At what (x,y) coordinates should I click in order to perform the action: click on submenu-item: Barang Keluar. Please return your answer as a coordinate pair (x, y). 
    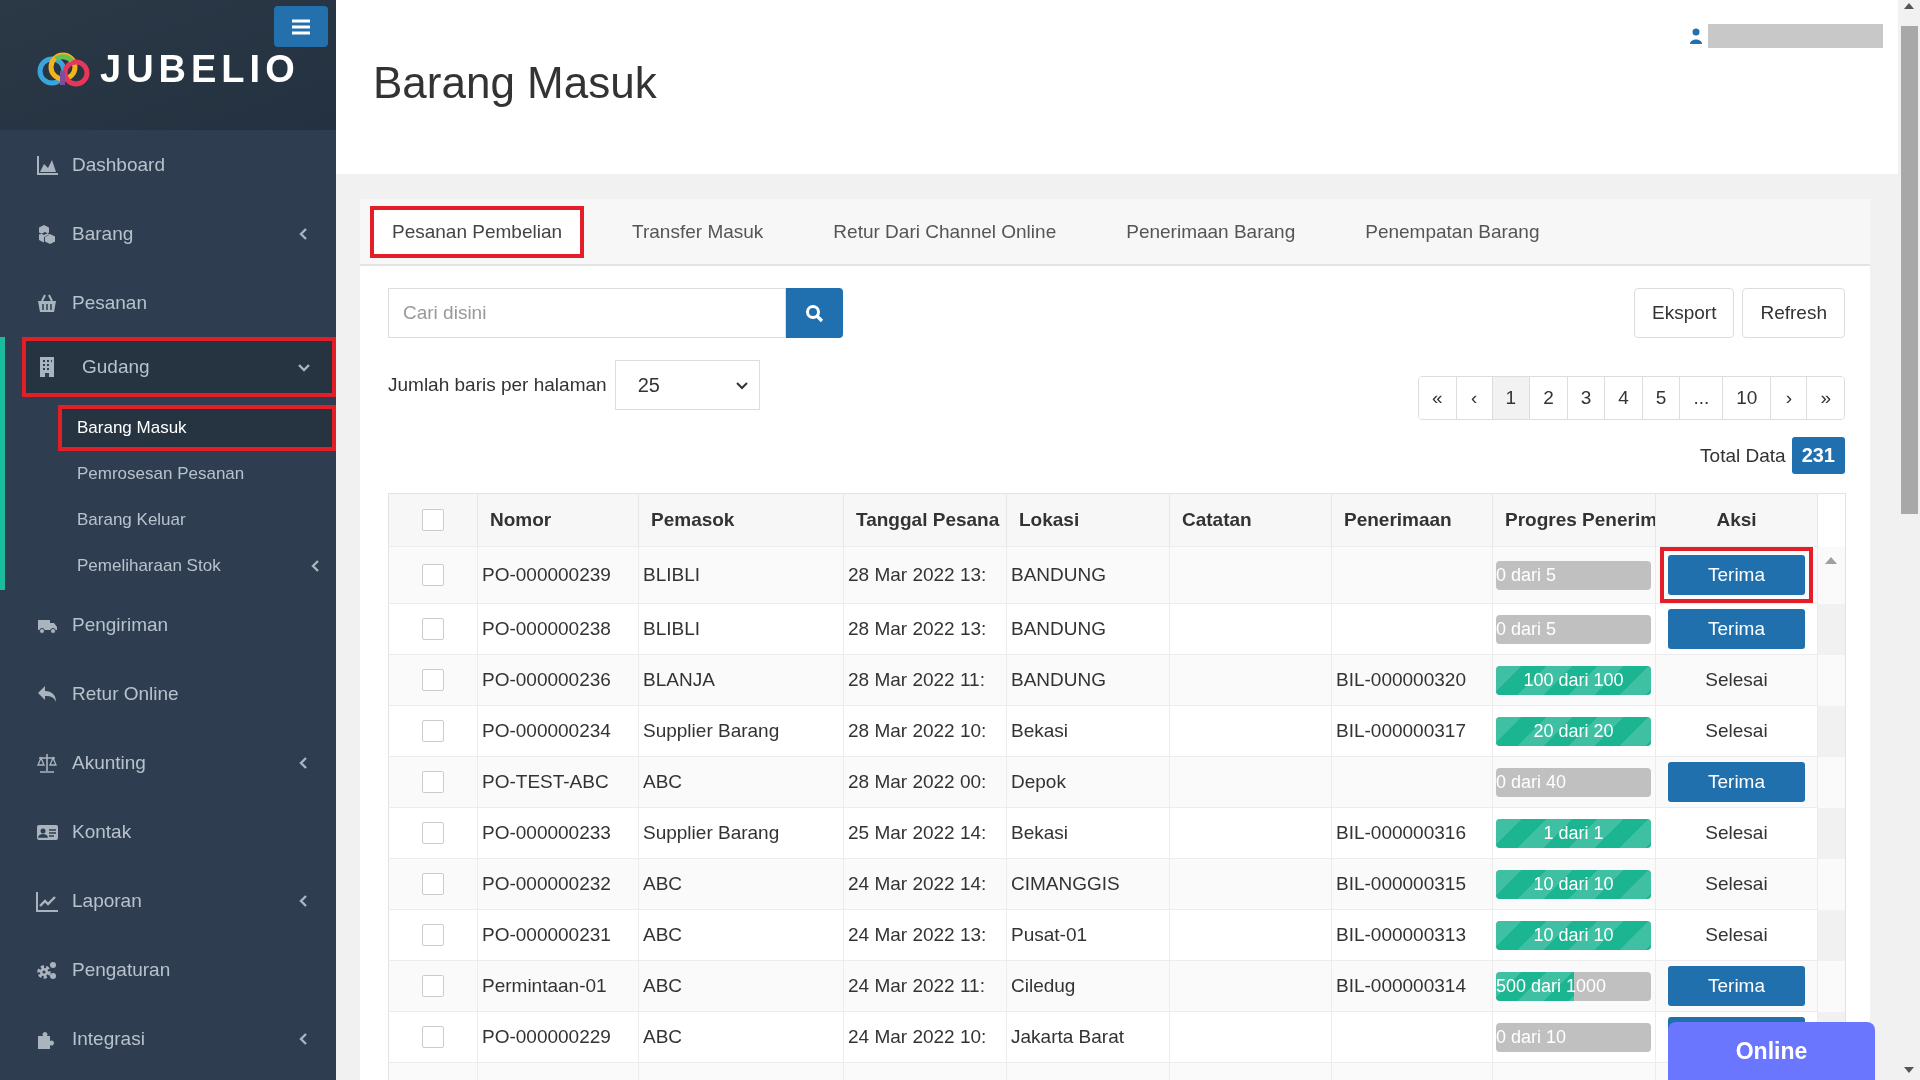
    Looking at the image, I should click on (197, 520).